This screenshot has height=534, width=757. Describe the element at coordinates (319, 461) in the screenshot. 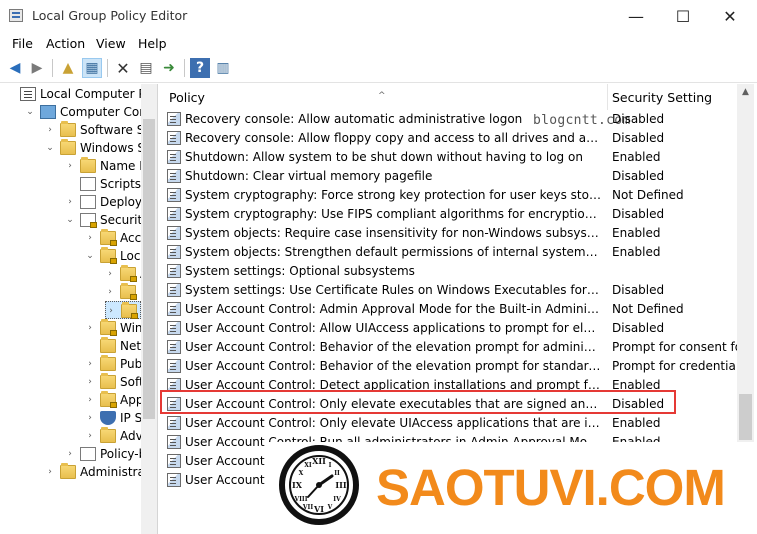

I see `svg-text: XII` at that location.